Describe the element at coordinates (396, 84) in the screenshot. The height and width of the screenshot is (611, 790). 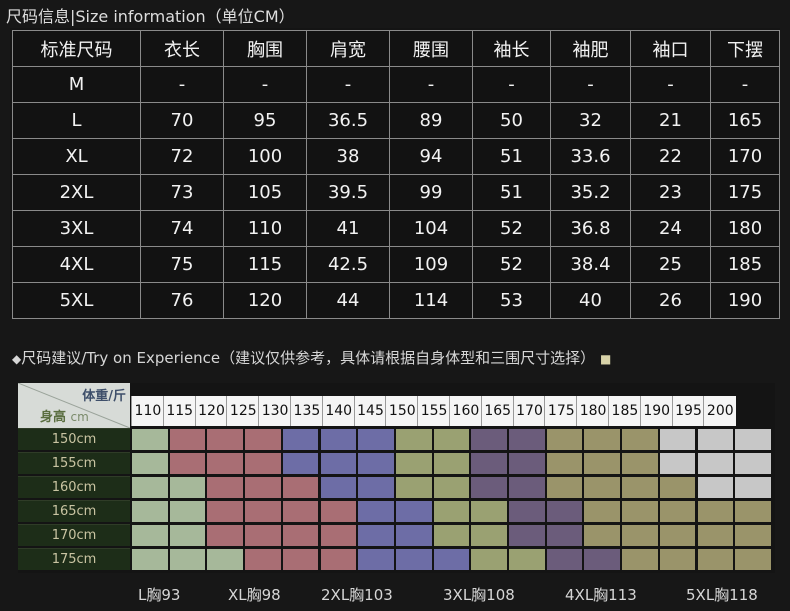
I see `size-table-row: M--------` at that location.